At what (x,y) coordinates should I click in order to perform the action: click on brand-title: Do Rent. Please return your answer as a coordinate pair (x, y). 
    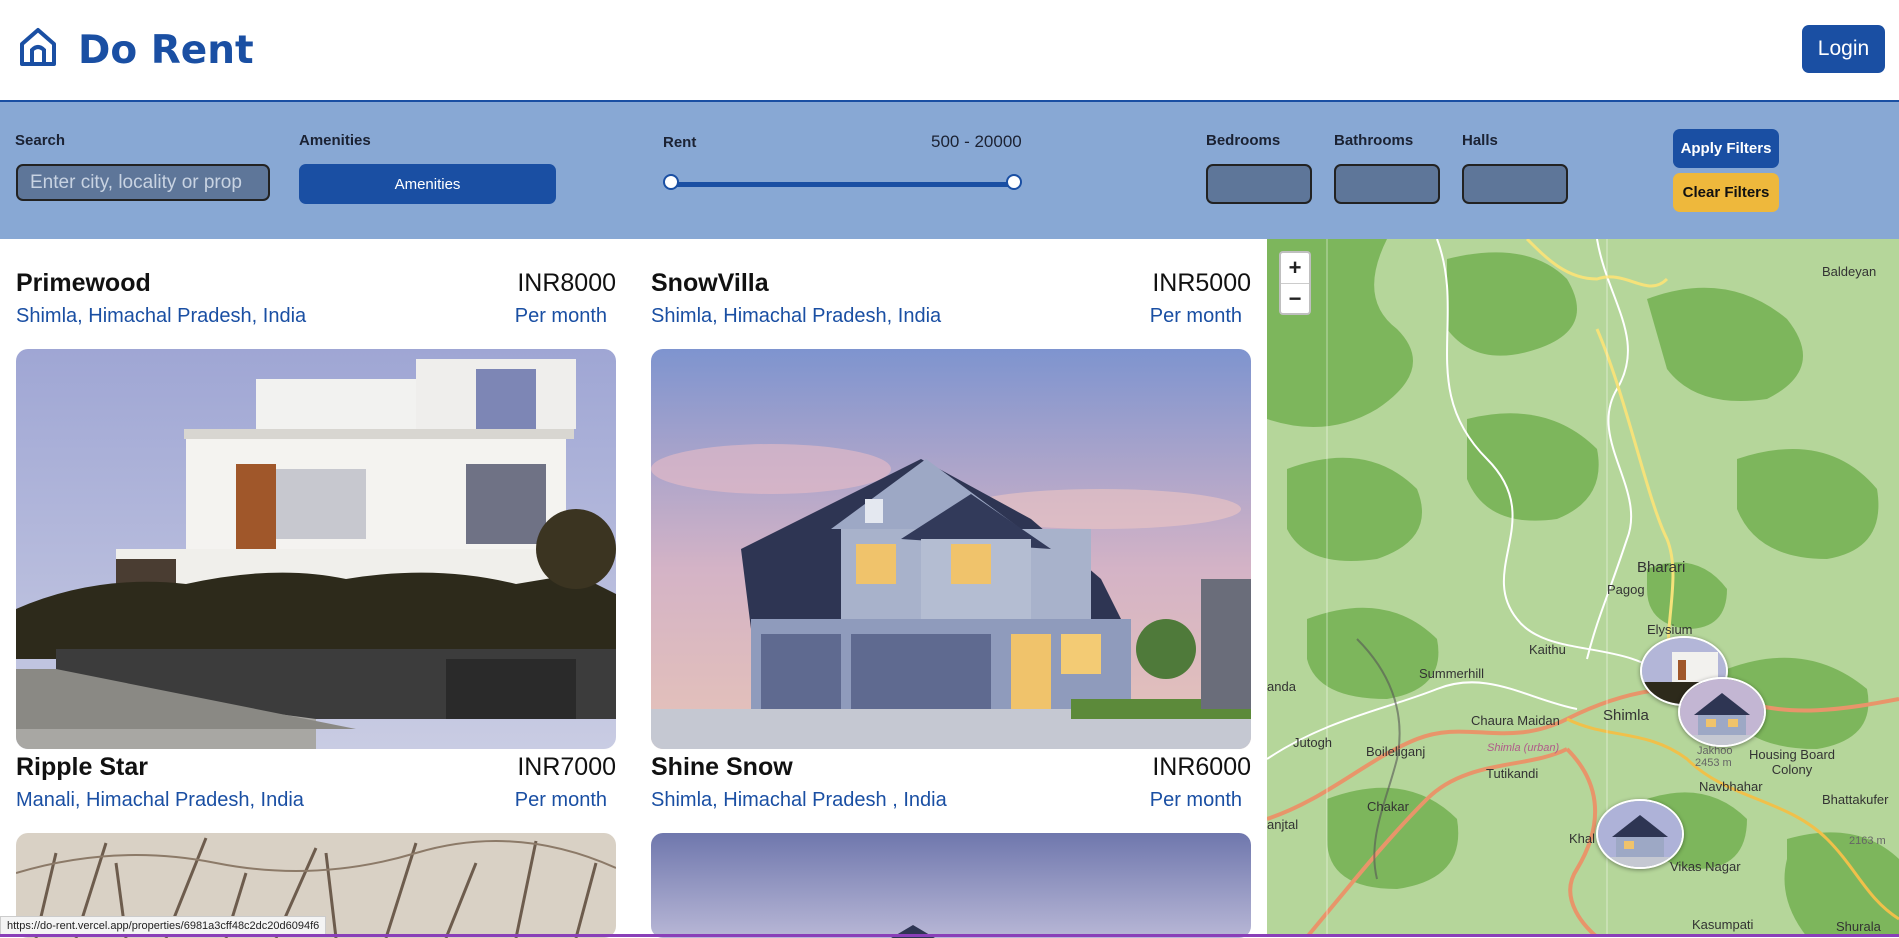
    Looking at the image, I should click on (166, 50).